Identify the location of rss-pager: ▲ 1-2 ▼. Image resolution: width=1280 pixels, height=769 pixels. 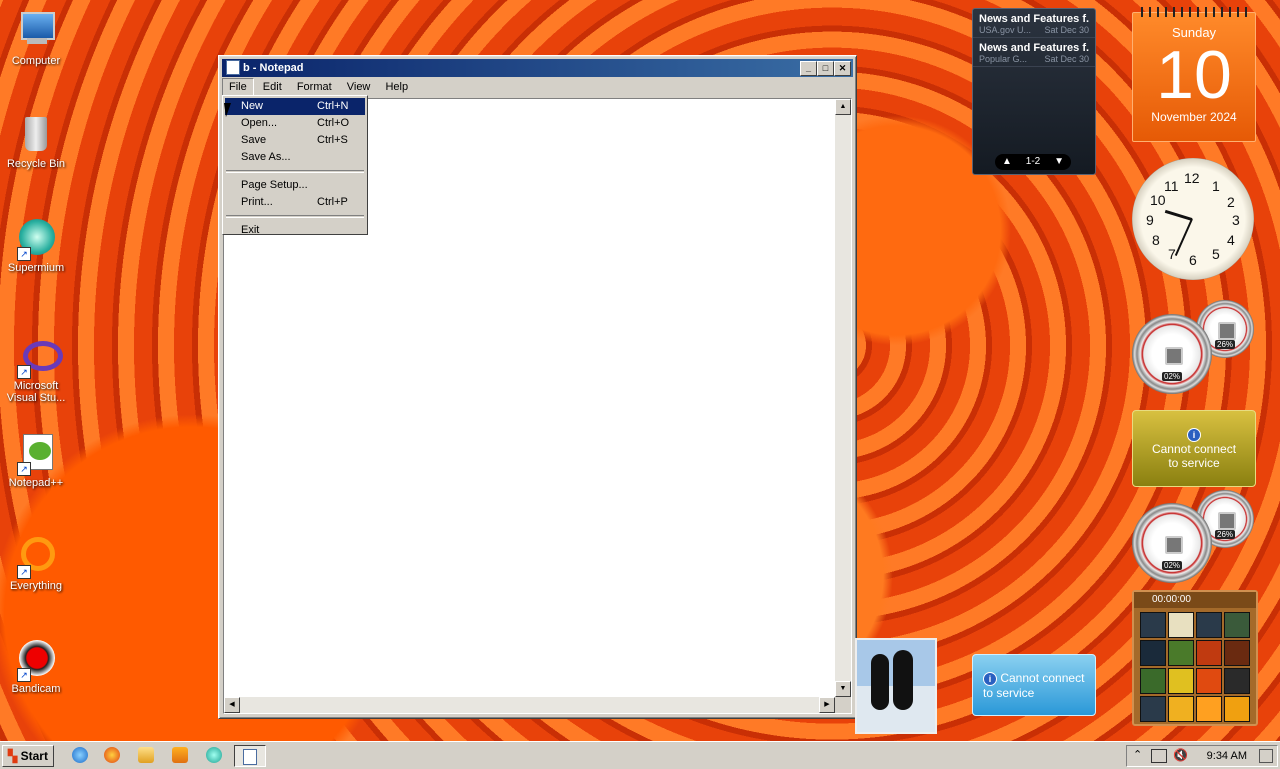
(1033, 162).